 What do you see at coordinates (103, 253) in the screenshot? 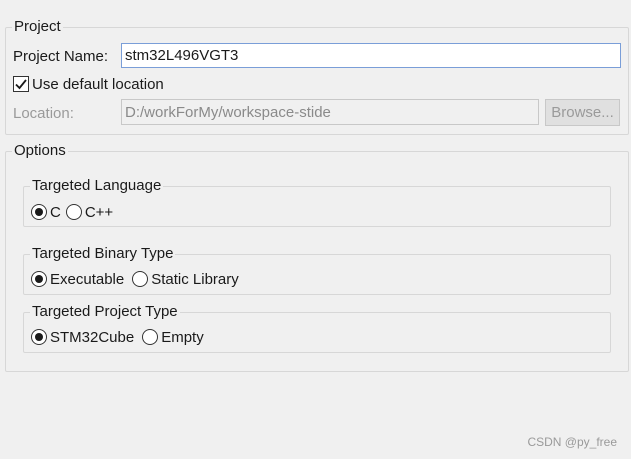
I see `targeted-binary-type-title: Targeted Binary Type` at bounding box center [103, 253].